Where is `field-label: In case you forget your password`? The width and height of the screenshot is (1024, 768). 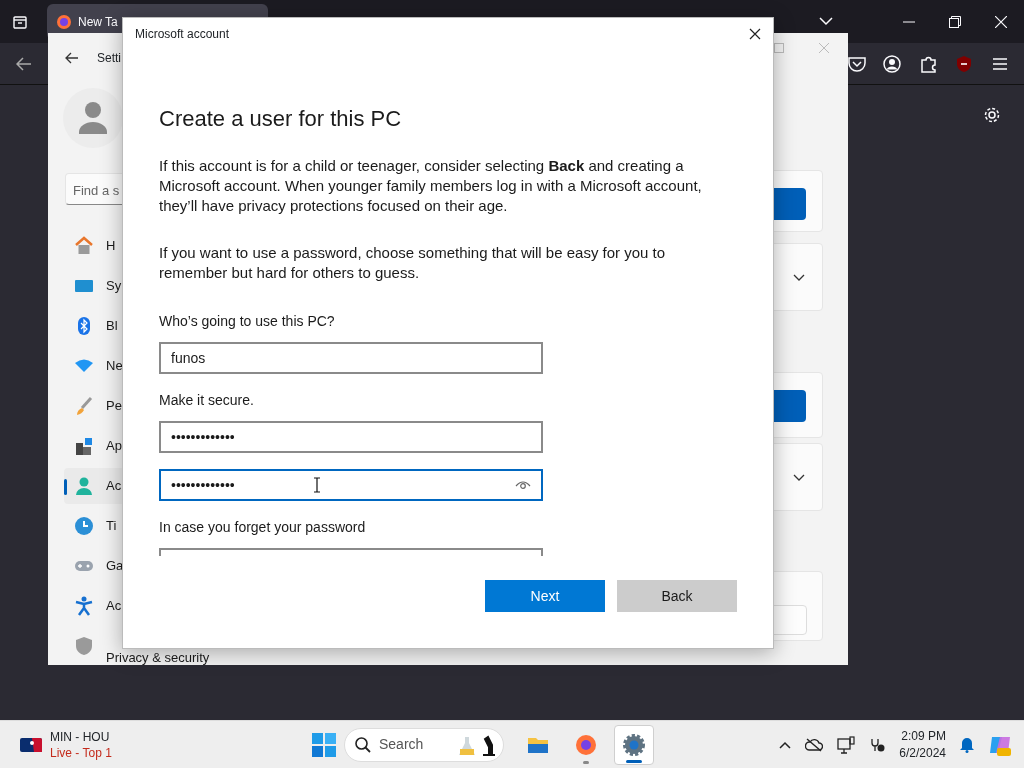
field-label: In case you forget your password is located at coordinates (263, 528).